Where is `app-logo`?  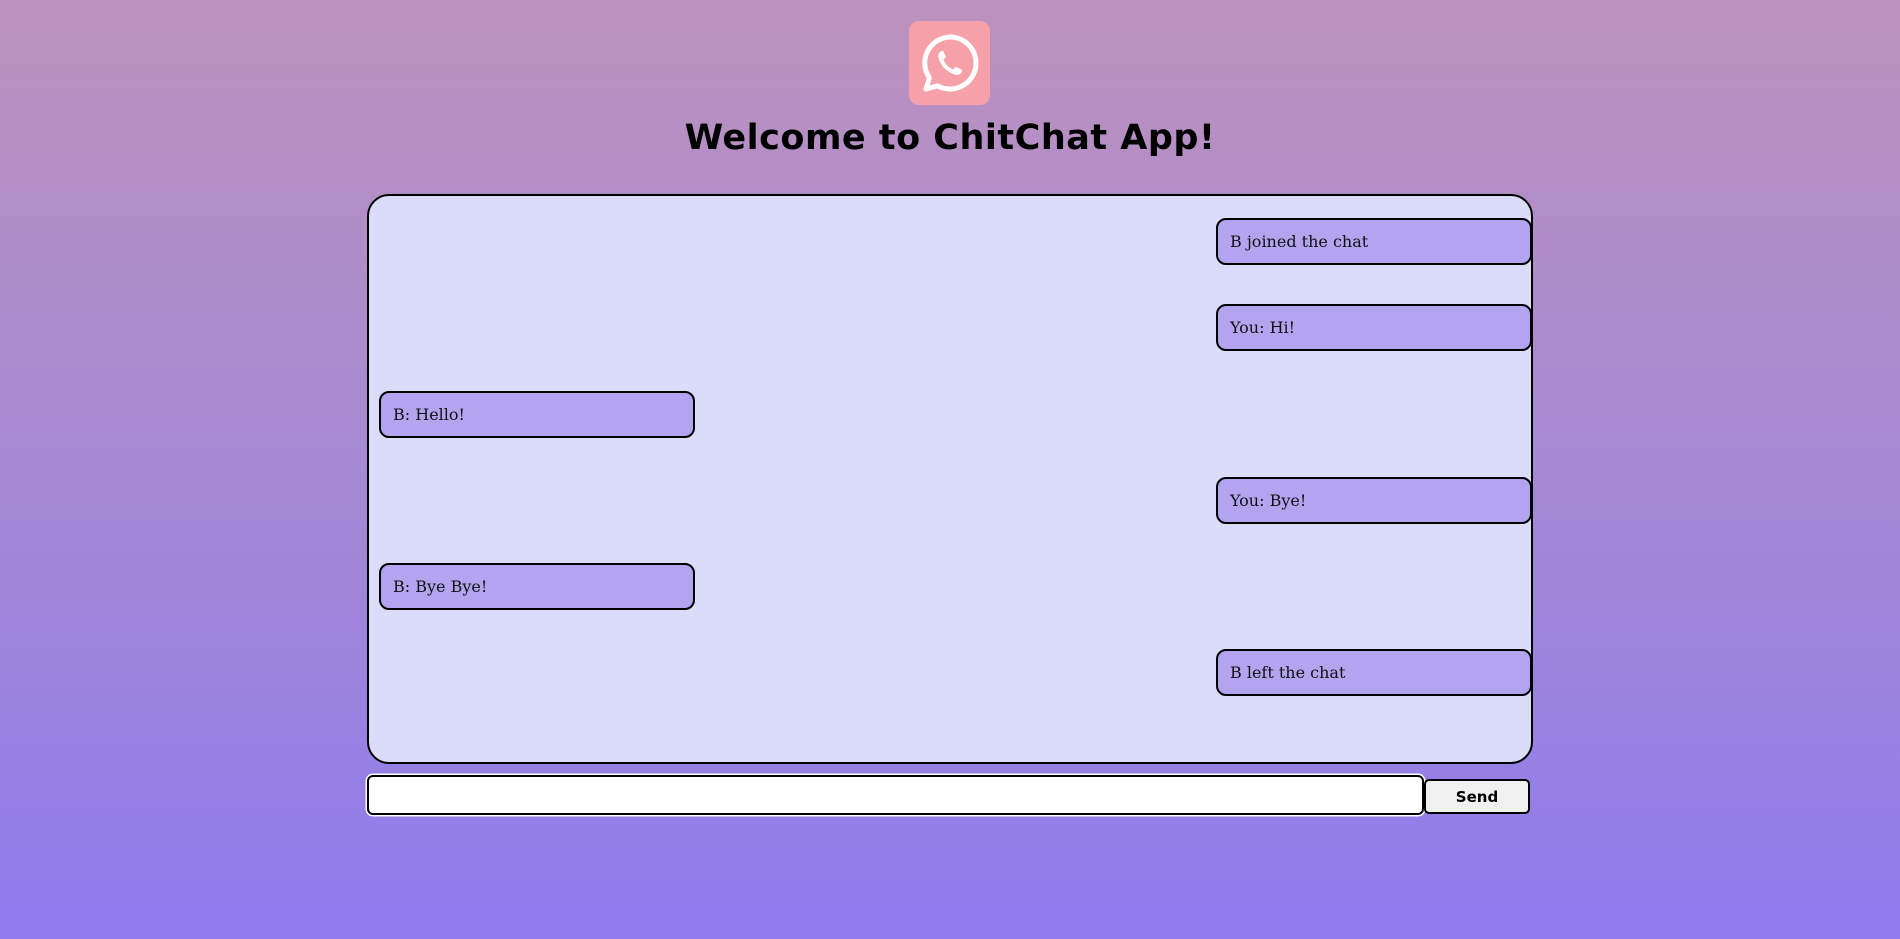 app-logo is located at coordinates (949, 63).